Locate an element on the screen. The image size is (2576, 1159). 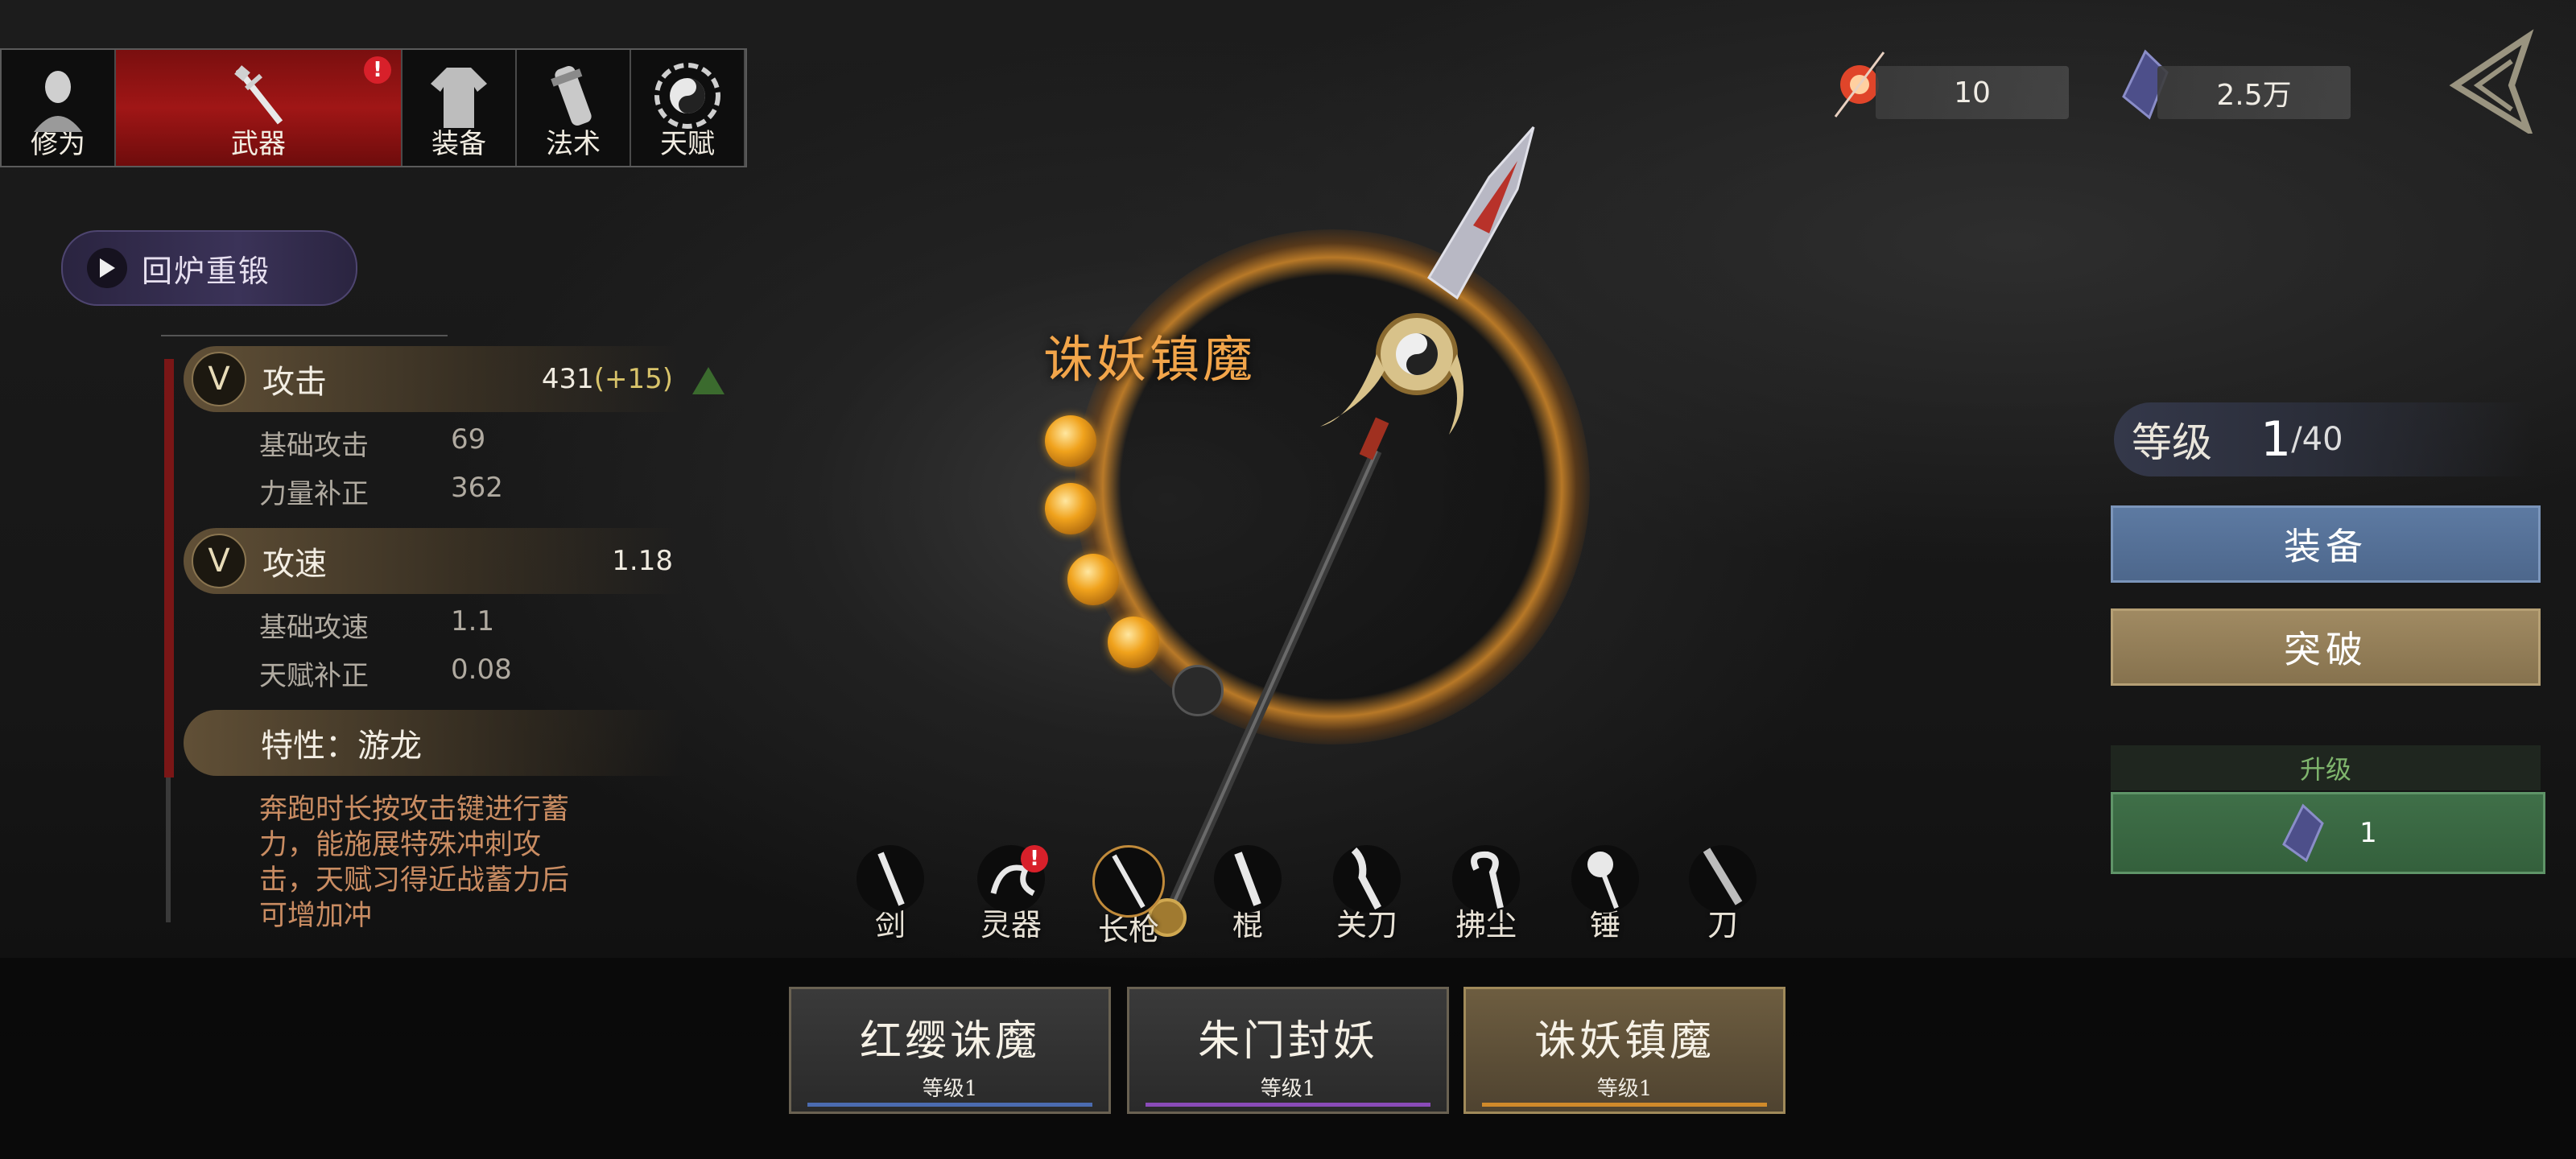
weapon-card-name: 红缨诛魔 is located at coordinates (949, 1041).